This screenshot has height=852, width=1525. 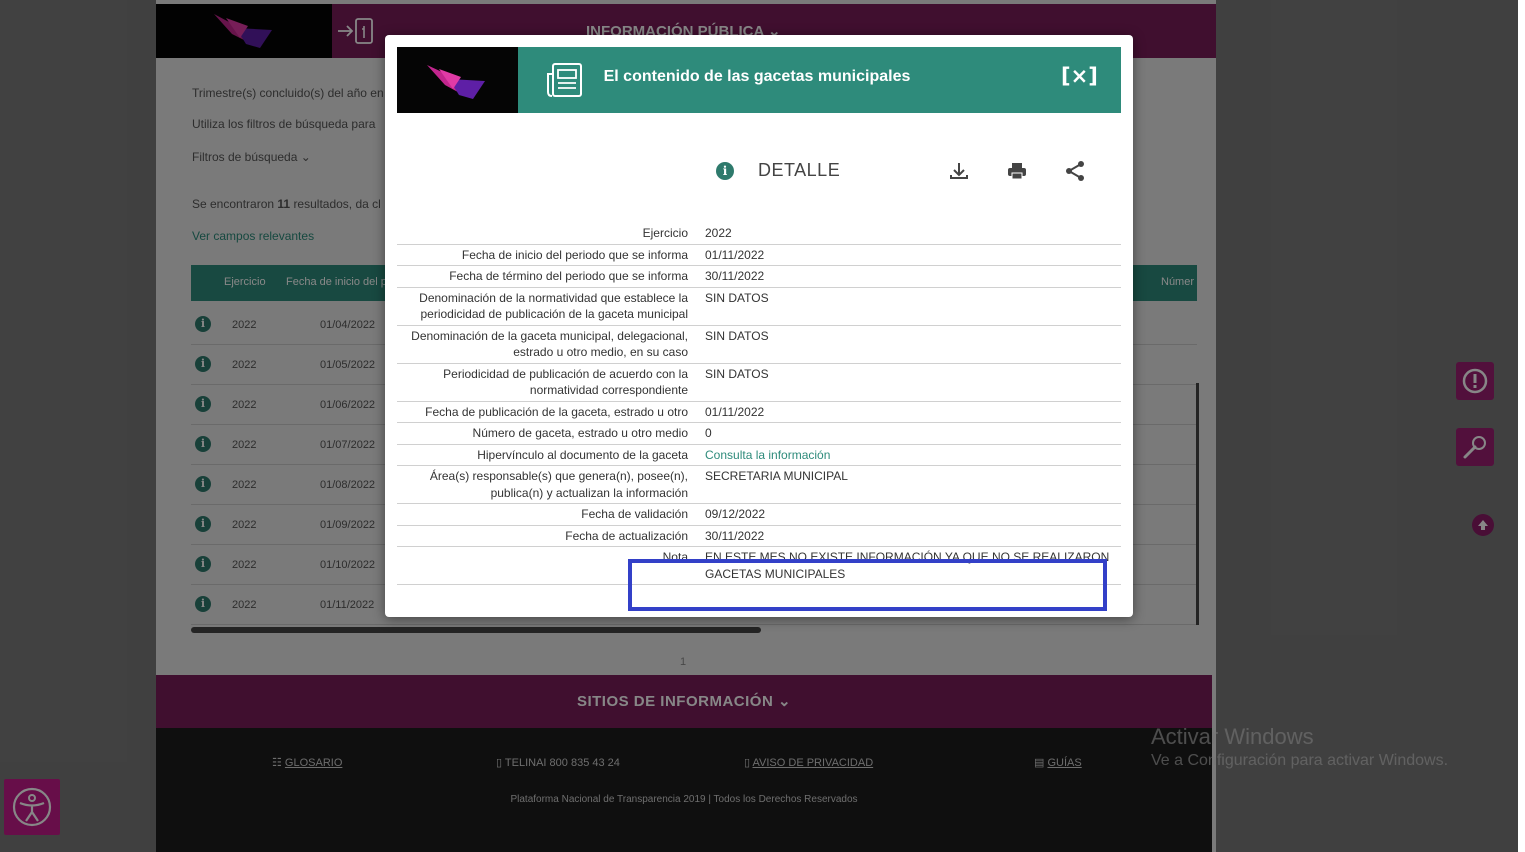 What do you see at coordinates (759, 234) in the screenshot?
I see `field-ejercicio: Ejercicio 2022` at bounding box center [759, 234].